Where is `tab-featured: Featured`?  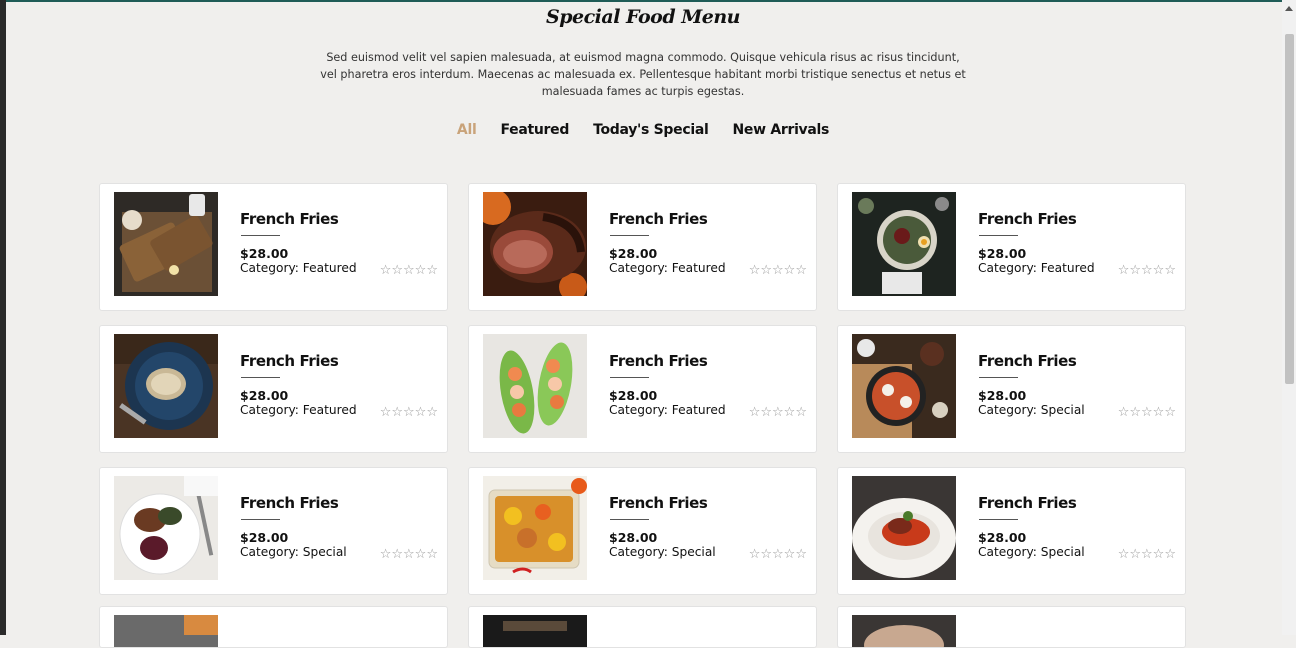
tab-featured: Featured is located at coordinates (534, 130).